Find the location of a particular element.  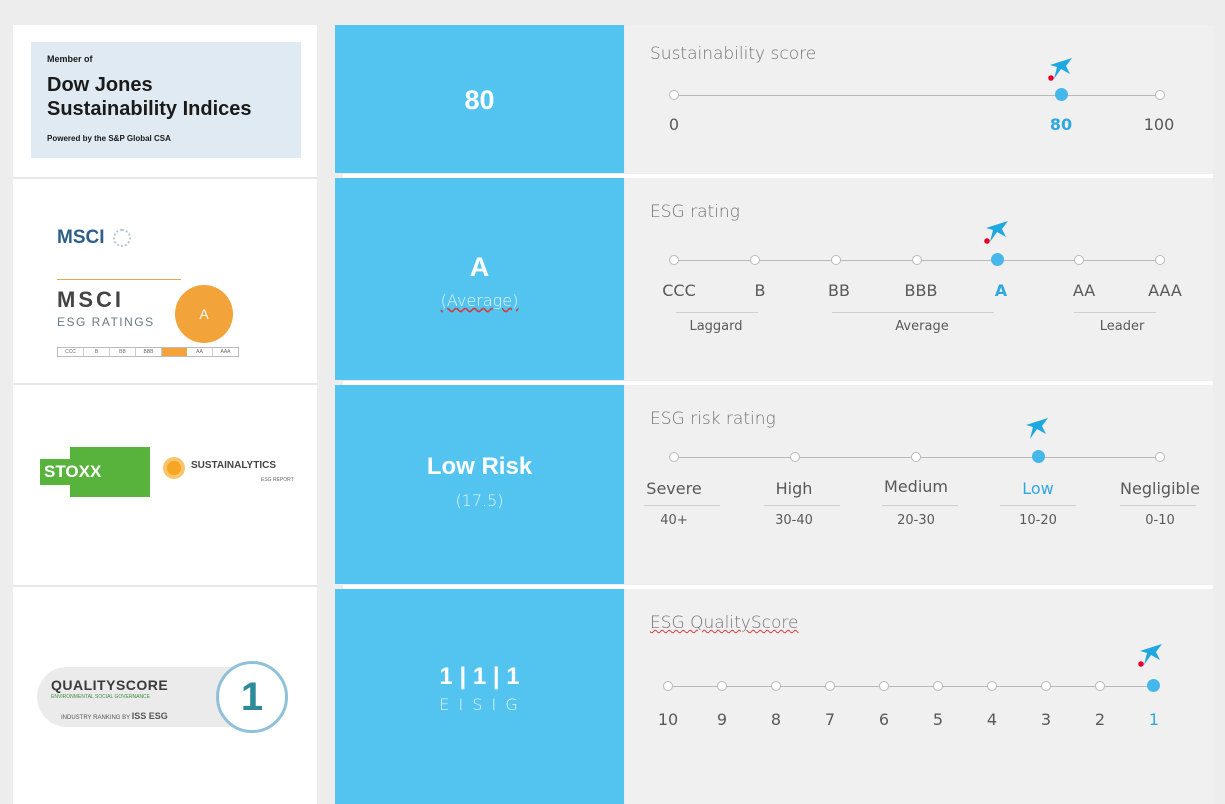

scale-node-severe is located at coordinates (674, 457).